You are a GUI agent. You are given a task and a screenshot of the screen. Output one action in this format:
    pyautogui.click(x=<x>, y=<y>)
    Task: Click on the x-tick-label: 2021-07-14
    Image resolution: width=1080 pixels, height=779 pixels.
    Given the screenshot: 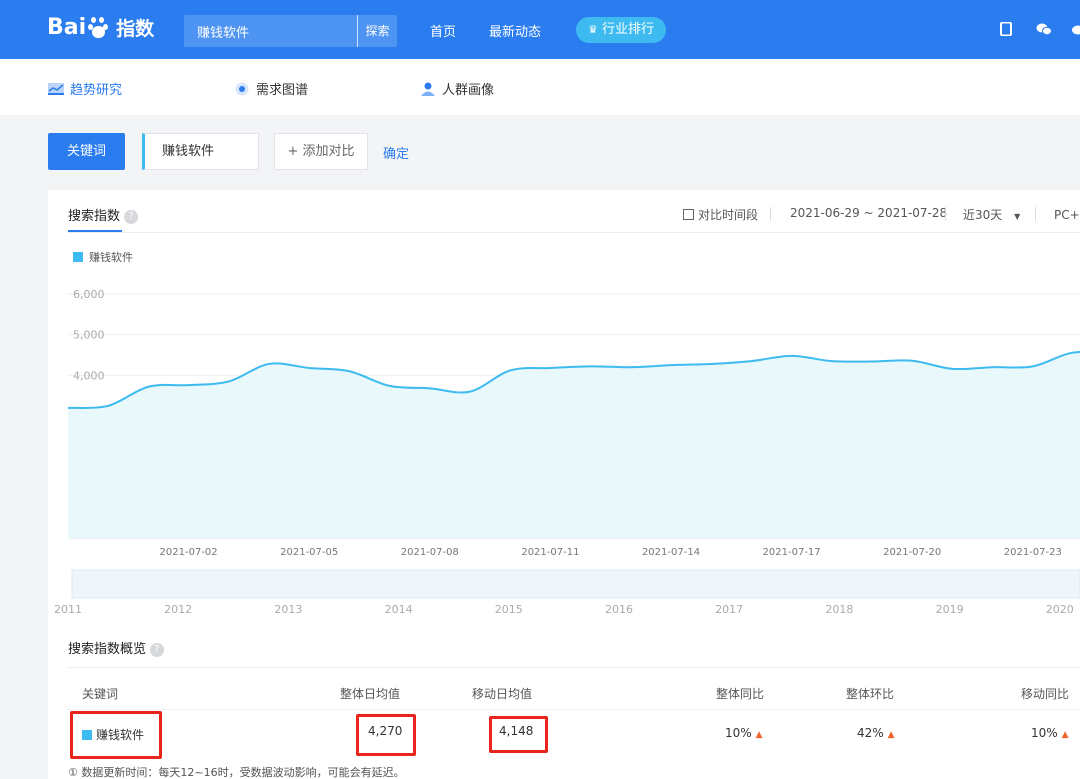 What is the action you would take?
    pyautogui.click(x=671, y=552)
    